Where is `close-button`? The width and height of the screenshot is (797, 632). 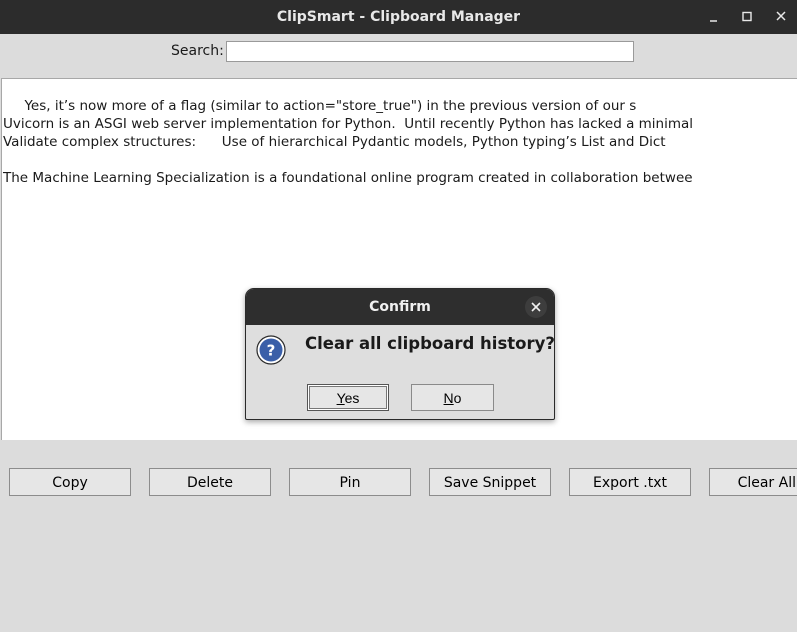 close-button is located at coordinates (781, 17).